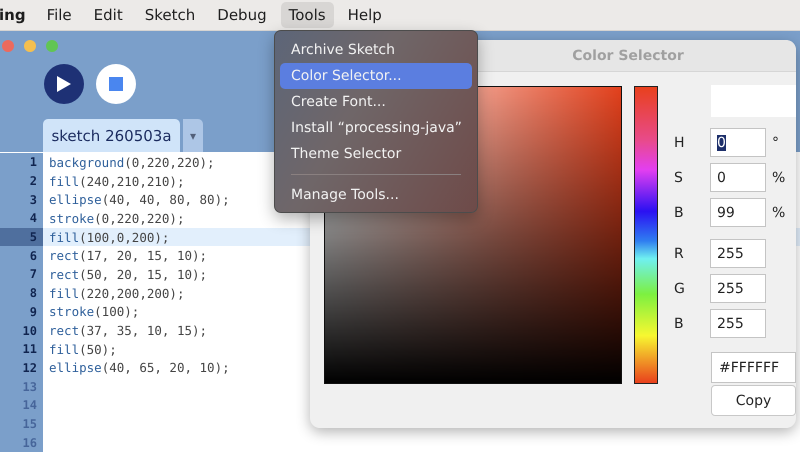 The height and width of the screenshot is (452, 800). What do you see at coordinates (21, 330) in the screenshot?
I see `line-number: 10` at bounding box center [21, 330].